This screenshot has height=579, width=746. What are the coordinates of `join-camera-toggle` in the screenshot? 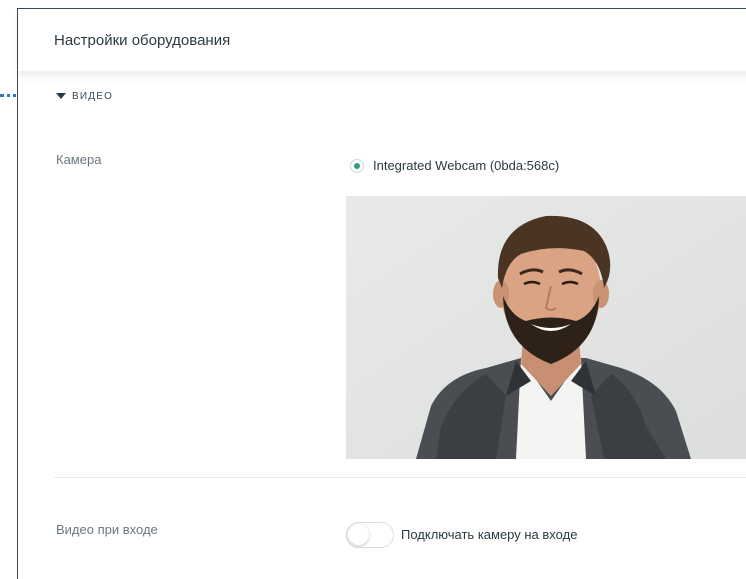 It's located at (370, 535).